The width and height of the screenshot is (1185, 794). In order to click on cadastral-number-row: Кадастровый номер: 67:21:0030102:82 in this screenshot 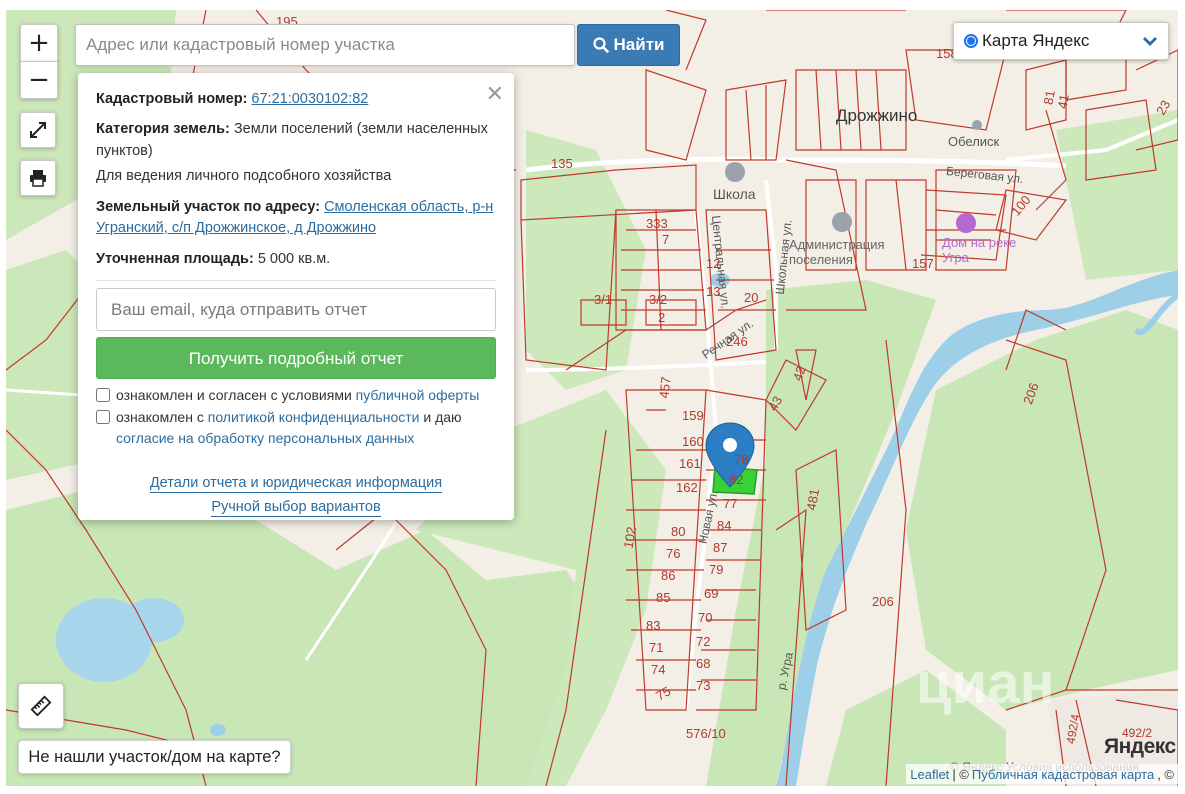, I will do `click(296, 99)`.